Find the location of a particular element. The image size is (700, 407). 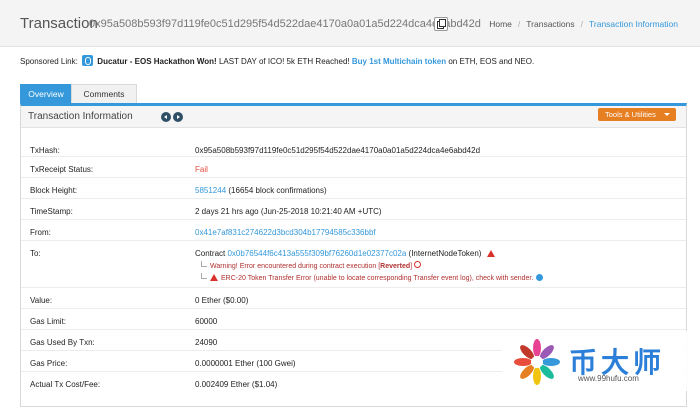

value-status: Fail is located at coordinates (201, 169).